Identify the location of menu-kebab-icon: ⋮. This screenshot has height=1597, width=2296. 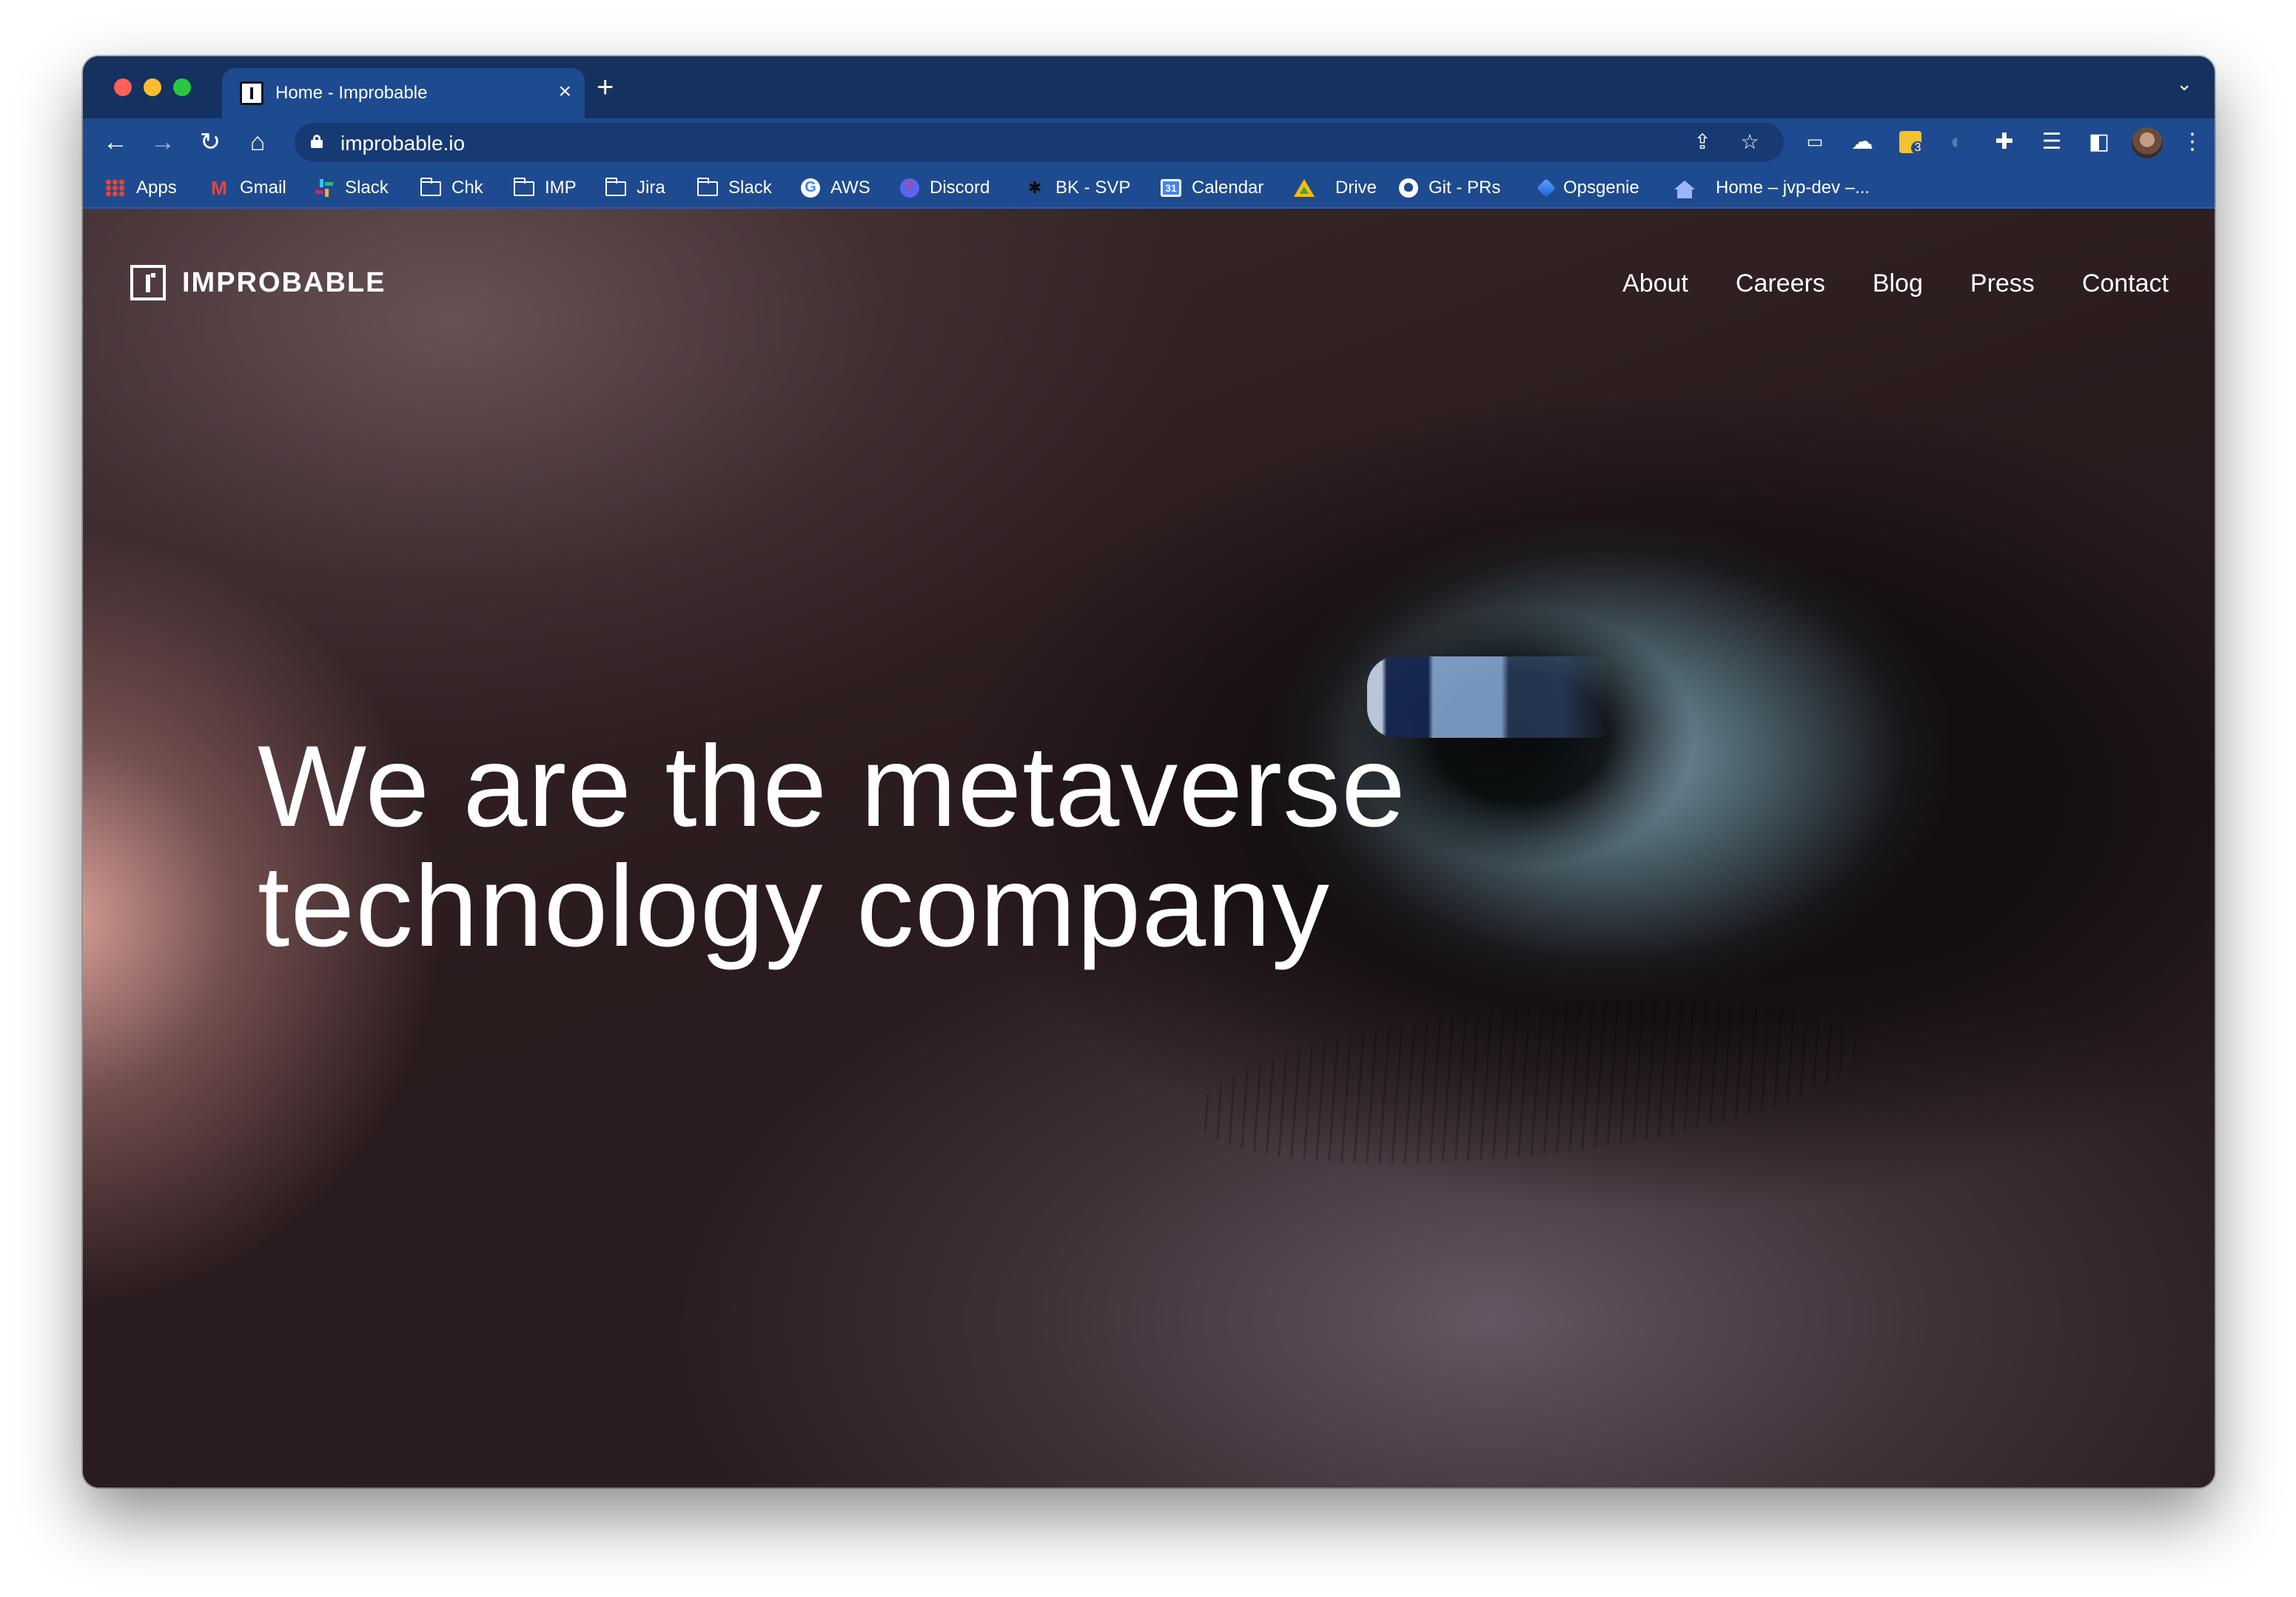
(2193, 142).